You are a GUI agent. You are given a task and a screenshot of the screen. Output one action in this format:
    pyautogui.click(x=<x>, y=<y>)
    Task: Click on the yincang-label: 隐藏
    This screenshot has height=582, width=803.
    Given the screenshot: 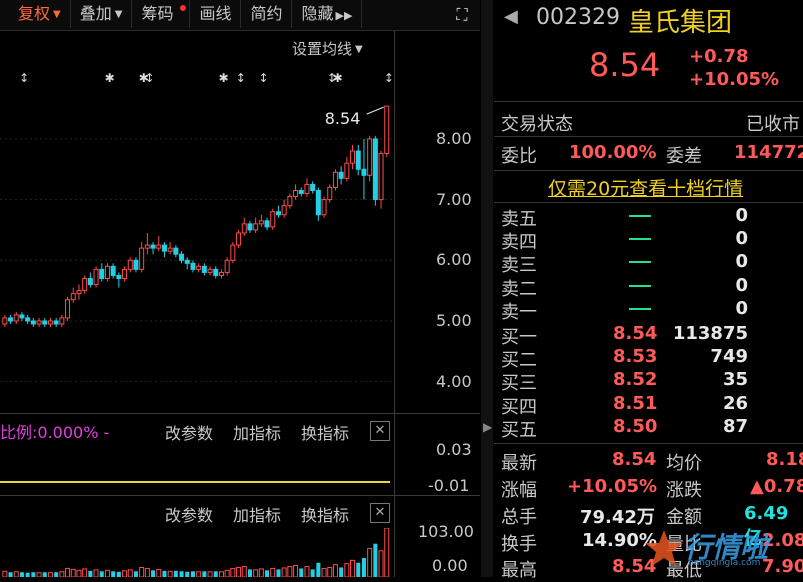 What is the action you would take?
    pyautogui.click(x=317, y=13)
    